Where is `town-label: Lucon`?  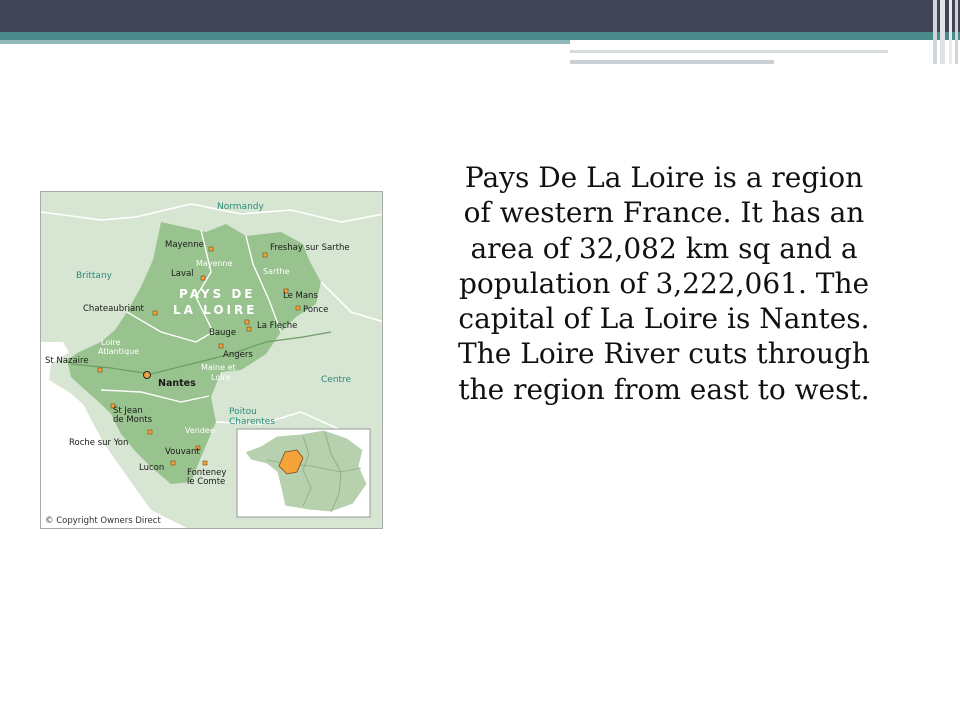 town-label: Lucon is located at coordinates (151, 468).